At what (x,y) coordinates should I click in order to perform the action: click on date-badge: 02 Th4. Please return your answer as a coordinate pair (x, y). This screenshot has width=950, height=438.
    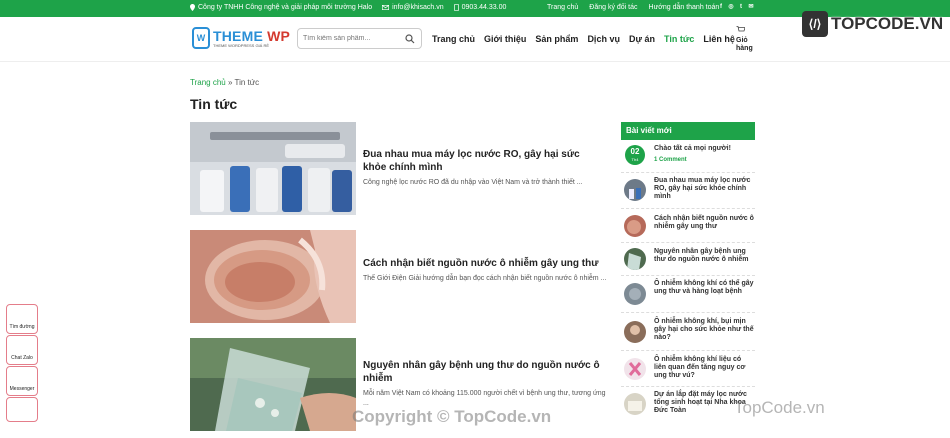
    Looking at the image, I should click on (635, 155).